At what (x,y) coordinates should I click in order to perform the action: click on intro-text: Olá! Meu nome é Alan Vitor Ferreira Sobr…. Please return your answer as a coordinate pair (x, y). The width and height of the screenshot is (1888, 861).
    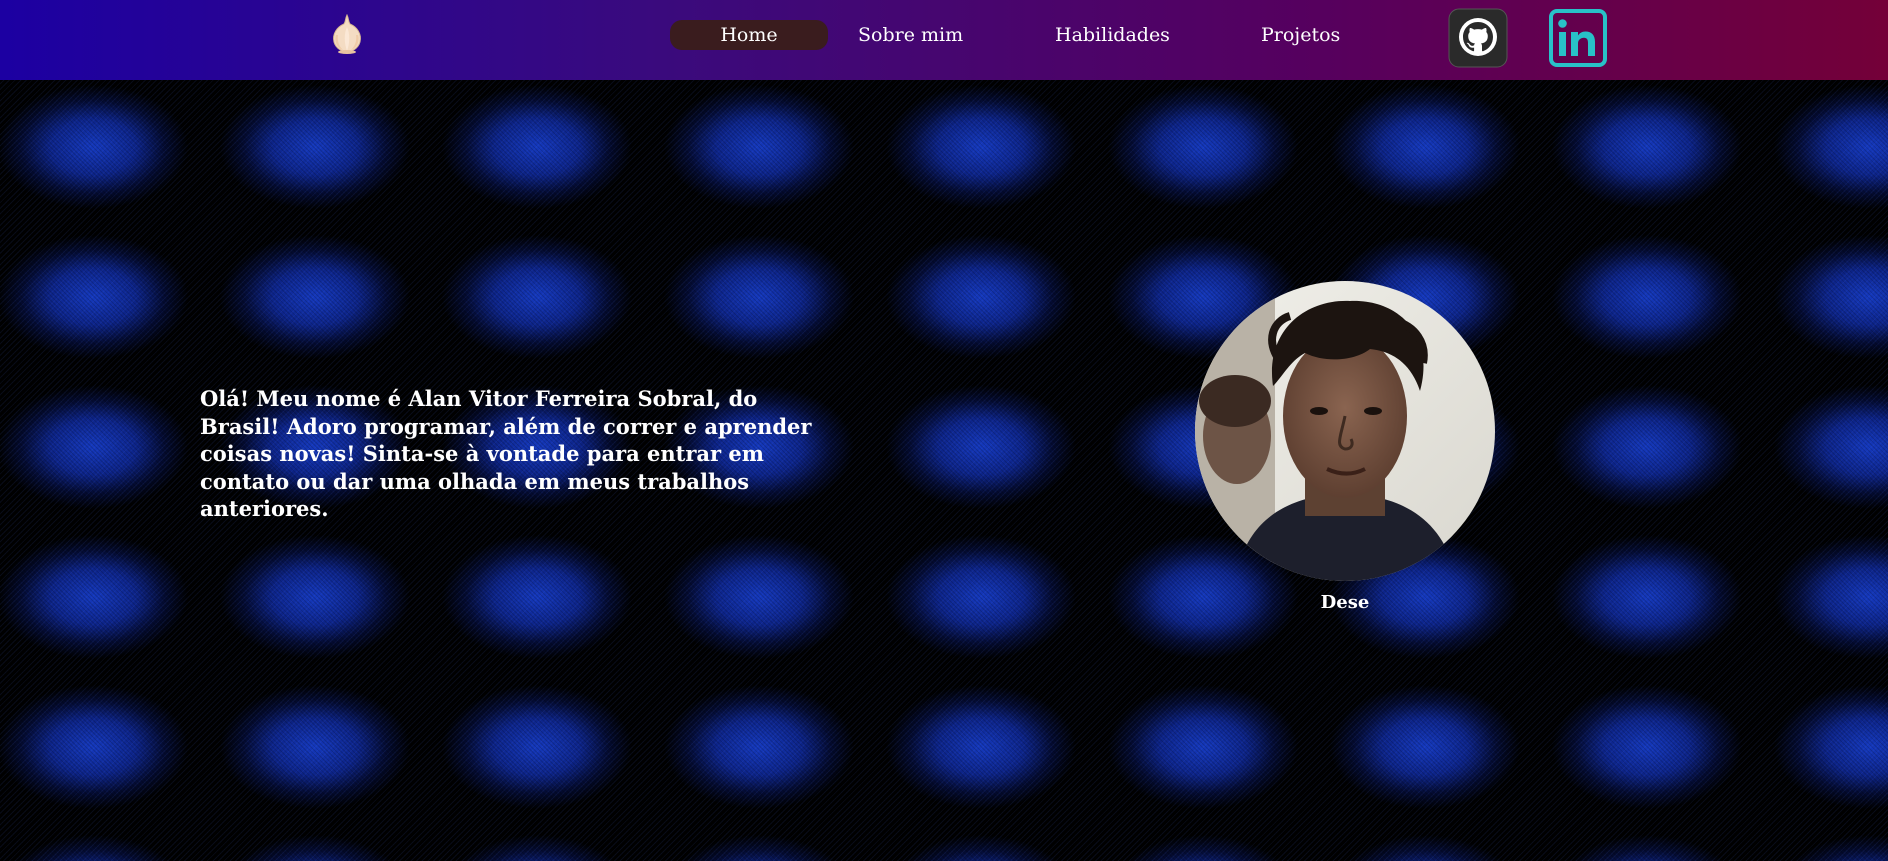
    Looking at the image, I should click on (506, 453).